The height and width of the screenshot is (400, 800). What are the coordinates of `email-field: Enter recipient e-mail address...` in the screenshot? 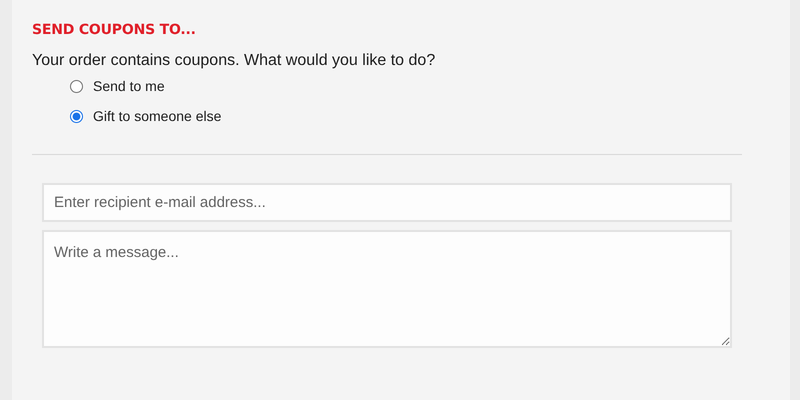 It's located at (387, 202).